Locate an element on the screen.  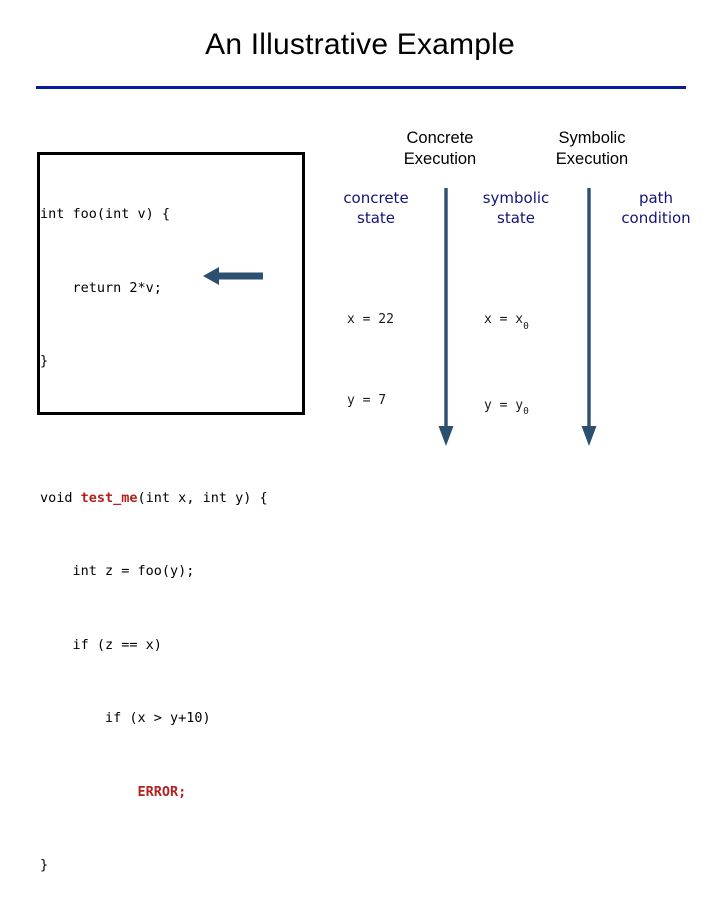
concrete-state-y: y = 7 is located at coordinates (367, 400).